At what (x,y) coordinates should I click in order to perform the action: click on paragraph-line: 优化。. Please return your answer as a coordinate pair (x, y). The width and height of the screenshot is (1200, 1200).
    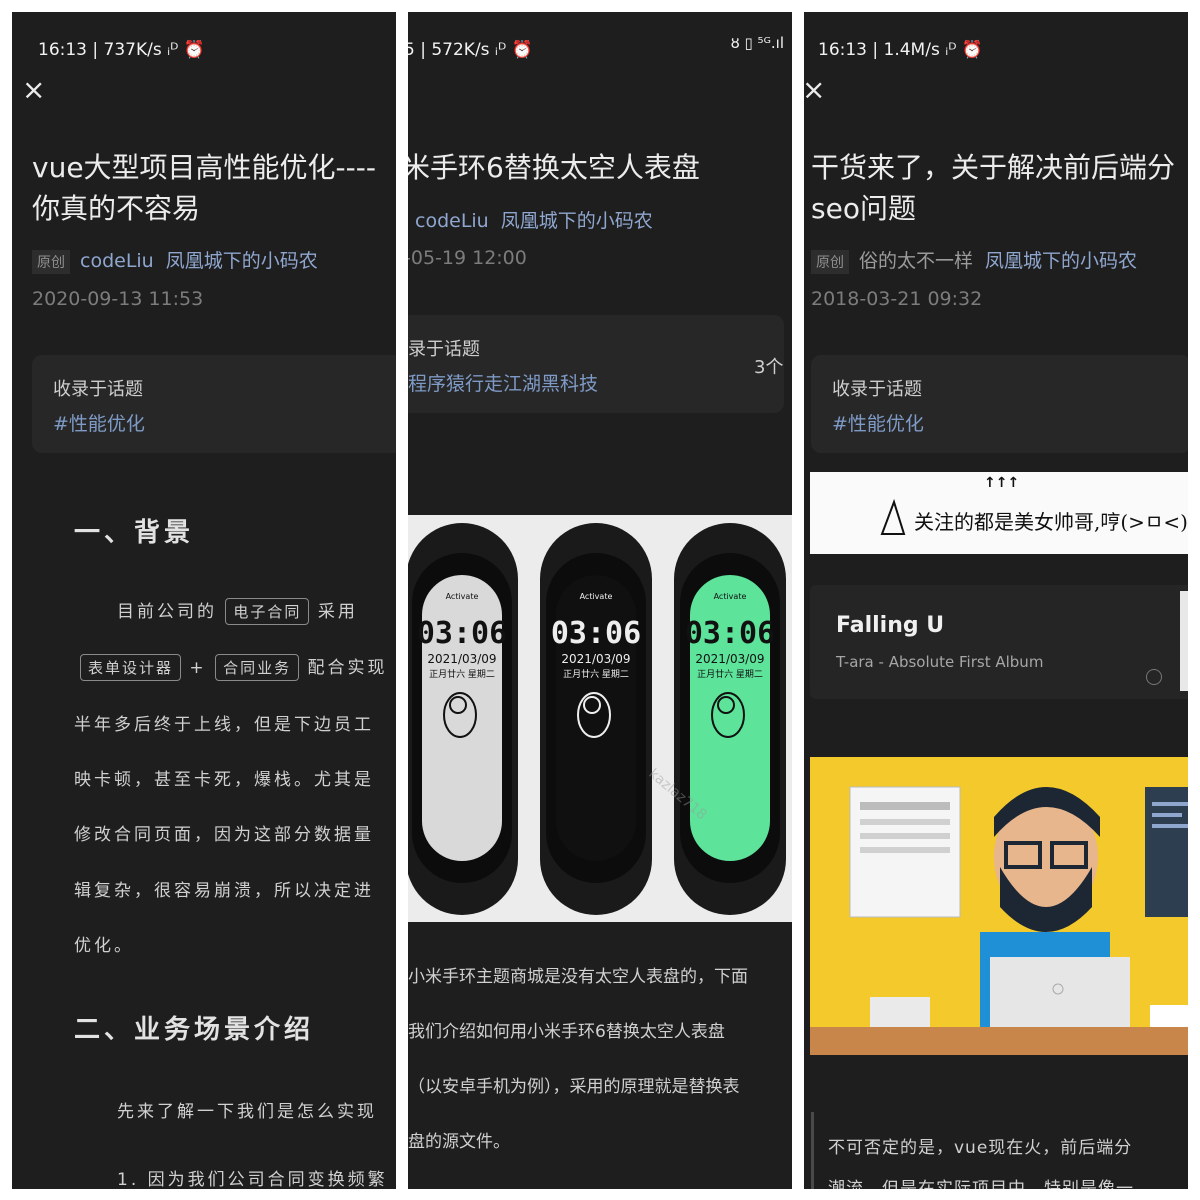
    Looking at the image, I should click on (104, 946).